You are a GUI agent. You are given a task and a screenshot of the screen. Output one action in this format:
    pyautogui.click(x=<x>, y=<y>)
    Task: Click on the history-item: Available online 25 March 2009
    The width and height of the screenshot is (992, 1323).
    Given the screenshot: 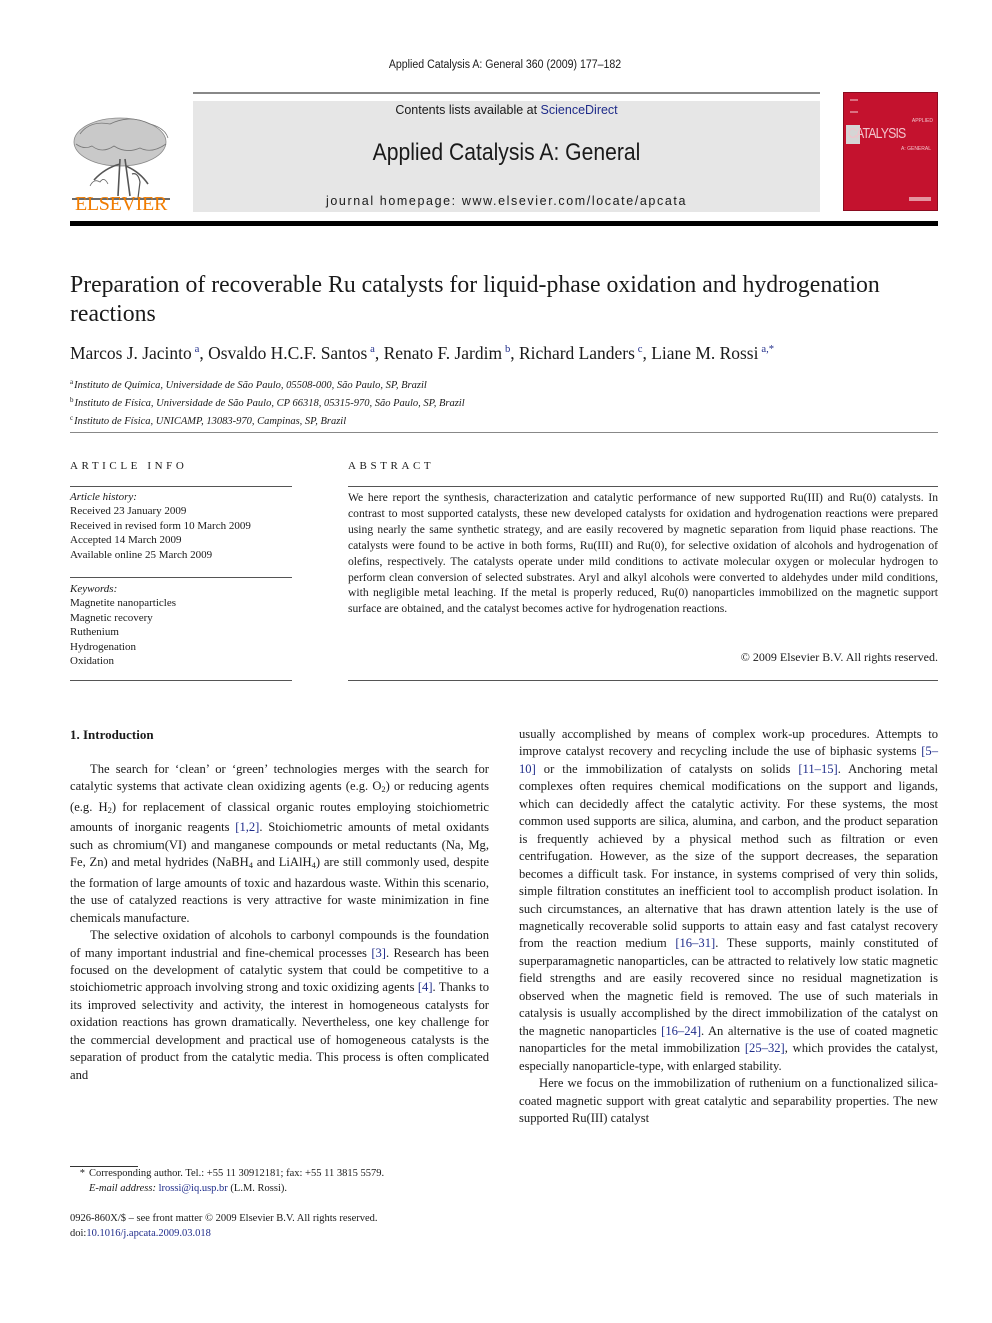 What is the action you would take?
    pyautogui.click(x=141, y=554)
    